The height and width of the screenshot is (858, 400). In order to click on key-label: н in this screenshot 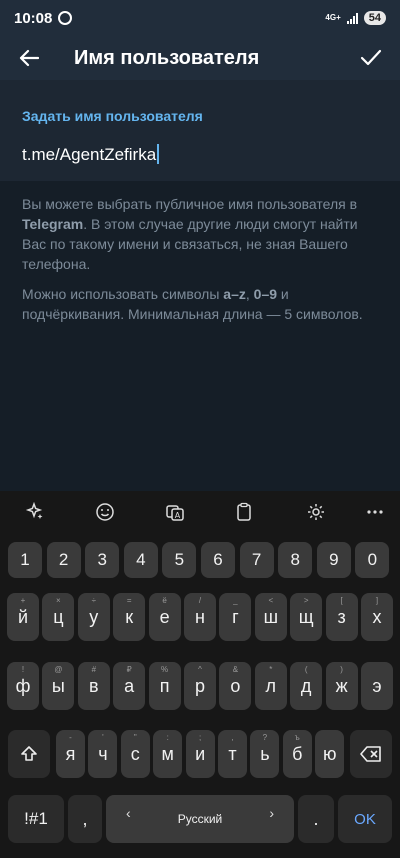, I will do `click(200, 616)`.